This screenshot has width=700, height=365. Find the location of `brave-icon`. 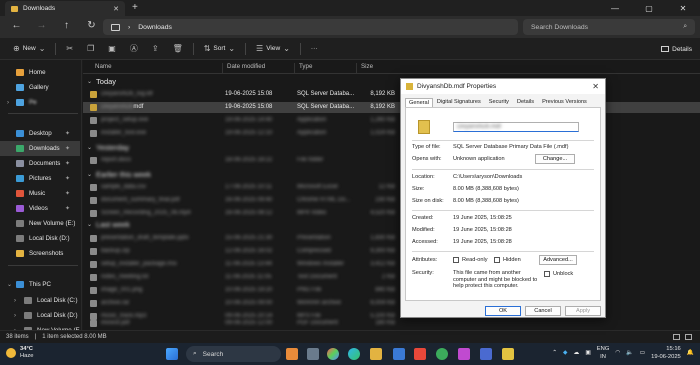

brave-icon is located at coordinates (420, 354).